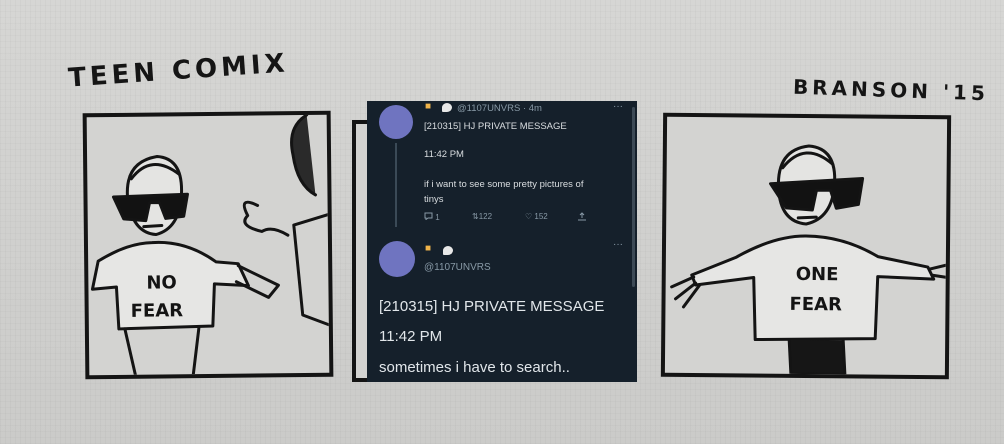 The image size is (1004, 444). What do you see at coordinates (396, 185) in the screenshot?
I see `thread-connector` at bounding box center [396, 185].